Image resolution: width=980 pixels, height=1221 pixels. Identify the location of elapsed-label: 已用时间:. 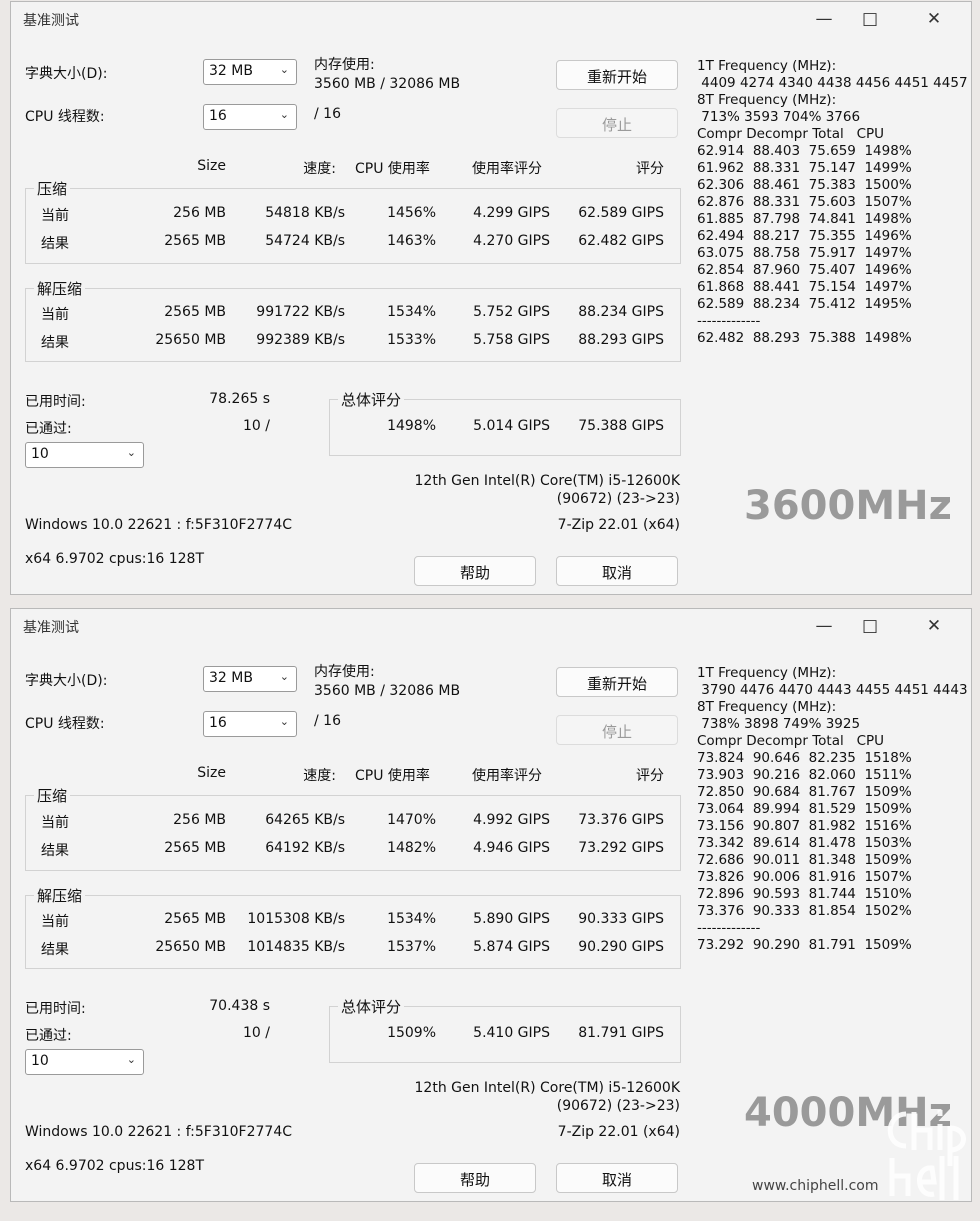
(55, 402).